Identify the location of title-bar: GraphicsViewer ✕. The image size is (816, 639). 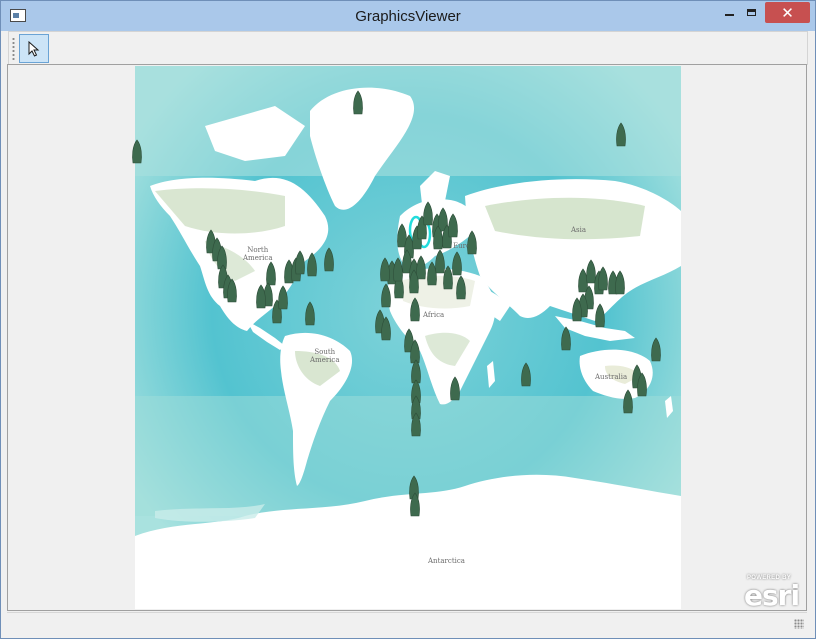
(408, 16).